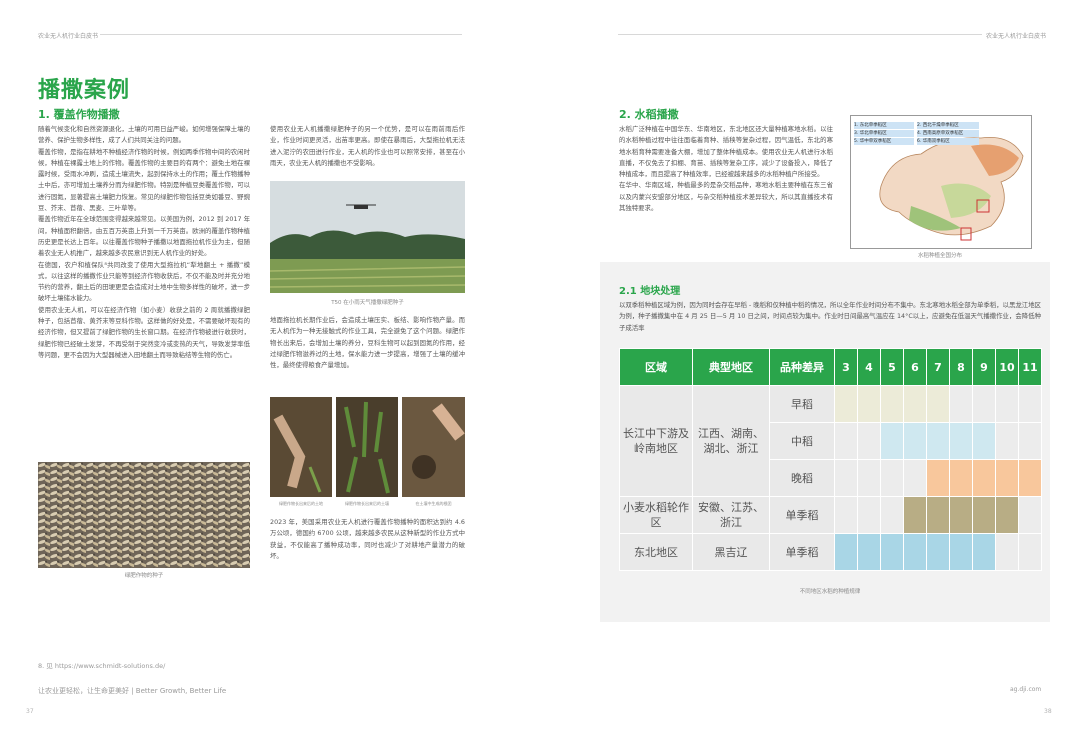 This screenshot has height=732, width=1080. What do you see at coordinates (367, 237) in the screenshot?
I see `drone-field-photo` at bounding box center [367, 237].